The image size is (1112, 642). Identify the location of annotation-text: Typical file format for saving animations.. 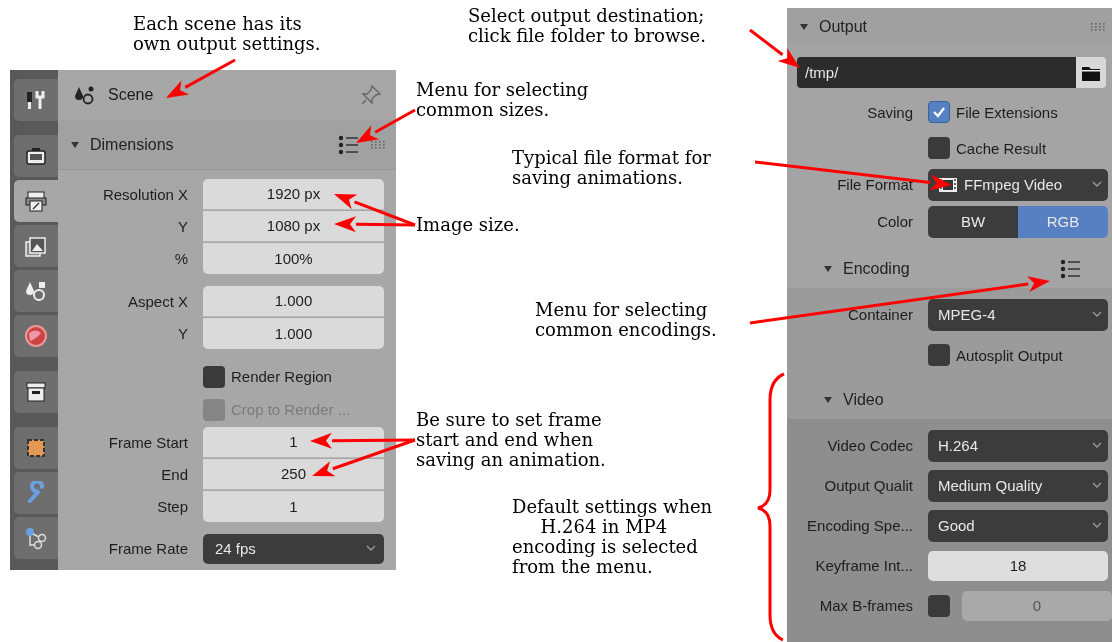
(611, 168).